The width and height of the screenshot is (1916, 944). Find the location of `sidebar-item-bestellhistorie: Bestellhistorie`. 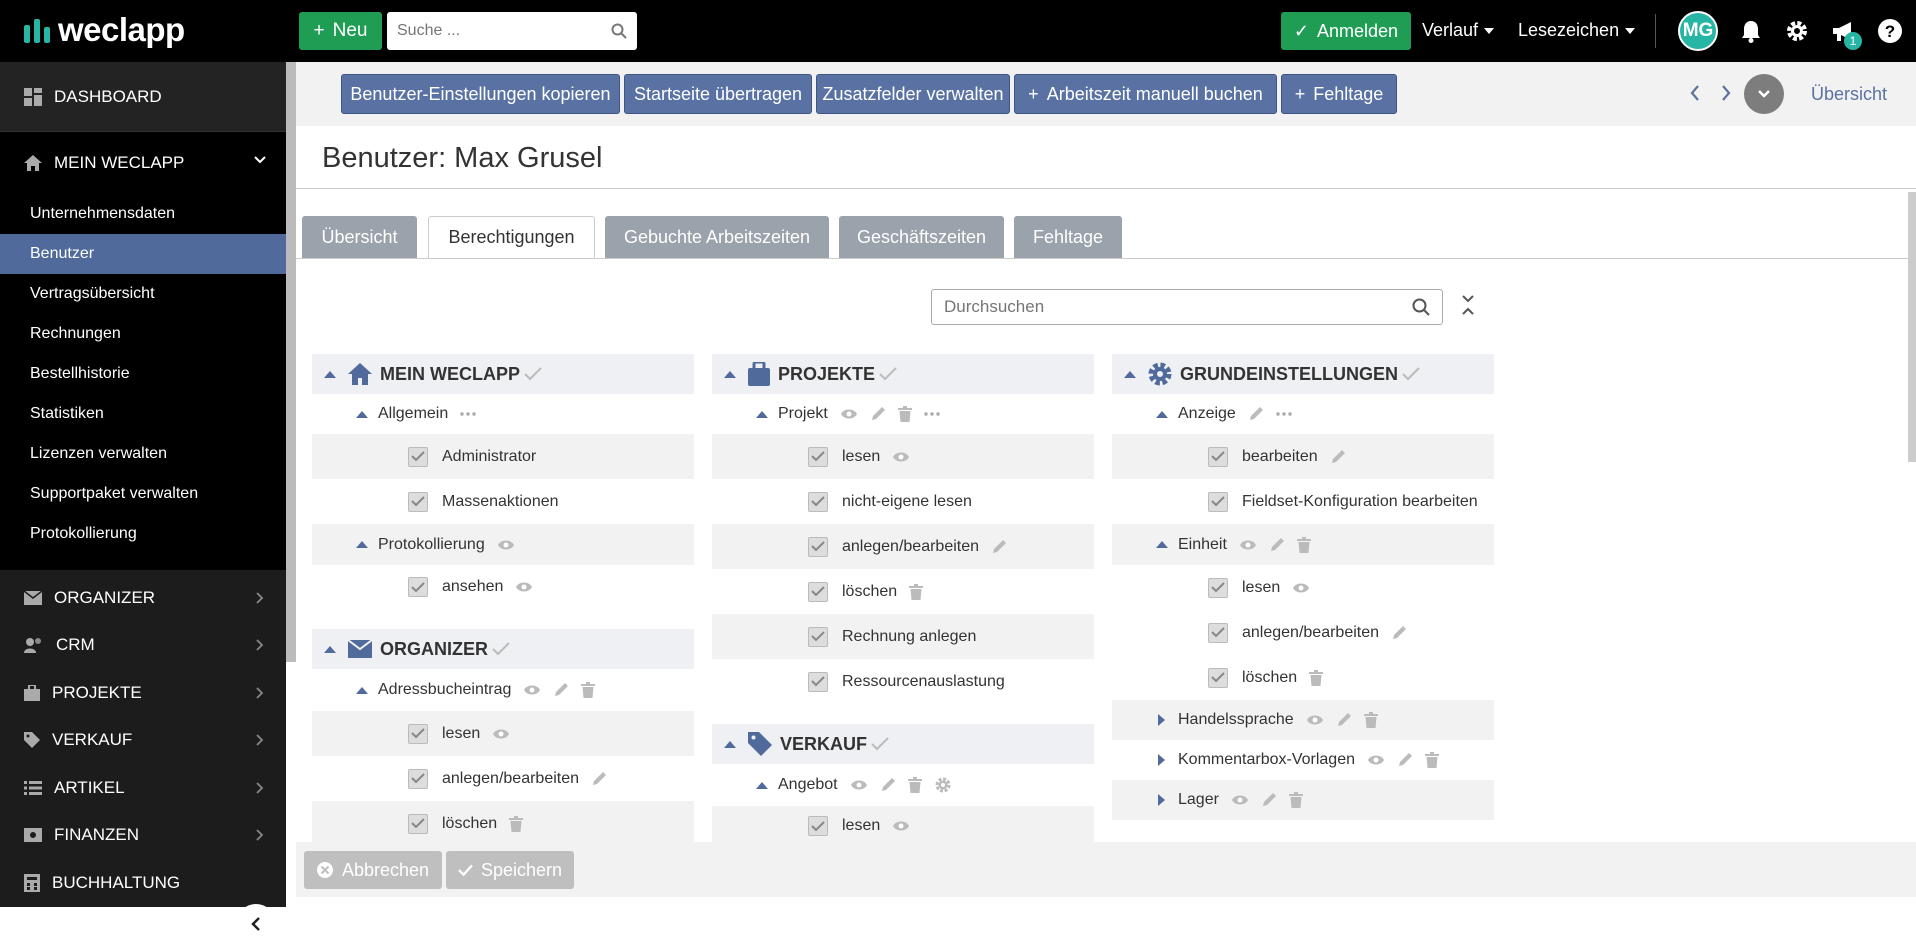

sidebar-item-bestellhistorie: Bestellhistorie is located at coordinates (143, 374).